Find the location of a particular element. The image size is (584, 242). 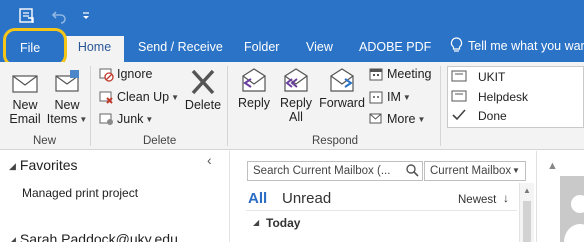

send-receive-all-icon is located at coordinates (27, 16).